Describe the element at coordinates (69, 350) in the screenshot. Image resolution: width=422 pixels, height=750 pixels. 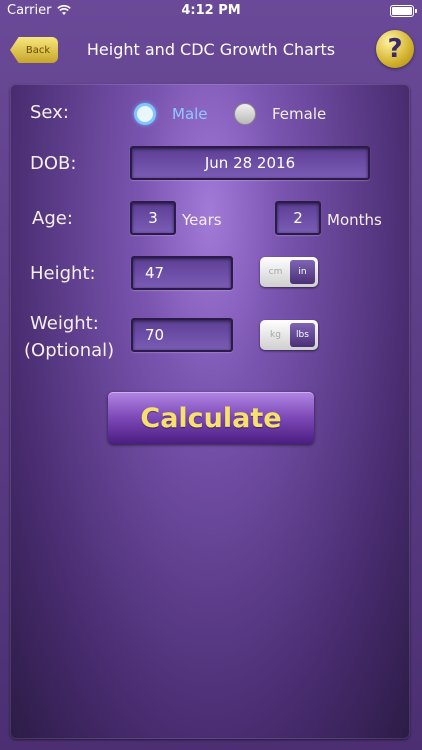
I see `weight-optional-label: (Optional)` at that location.